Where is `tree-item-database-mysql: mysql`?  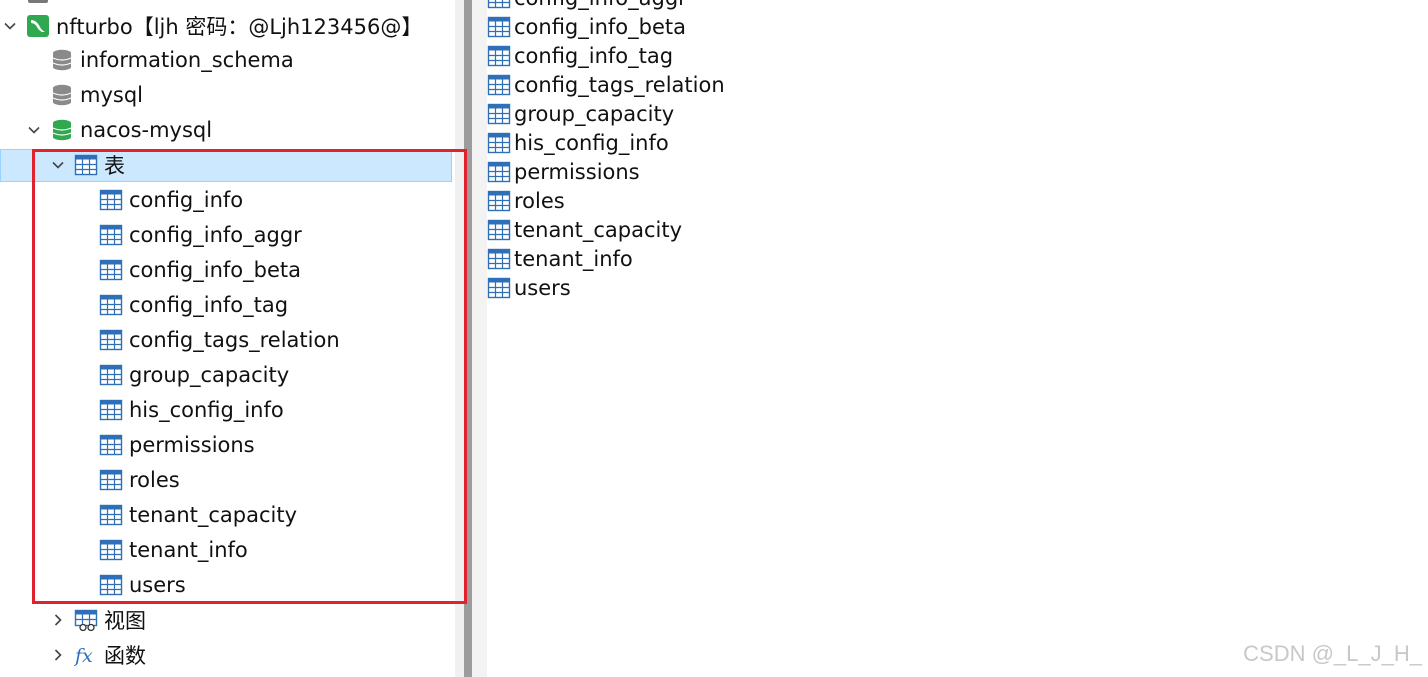
tree-item-database-mysql: mysql is located at coordinates (71, 95).